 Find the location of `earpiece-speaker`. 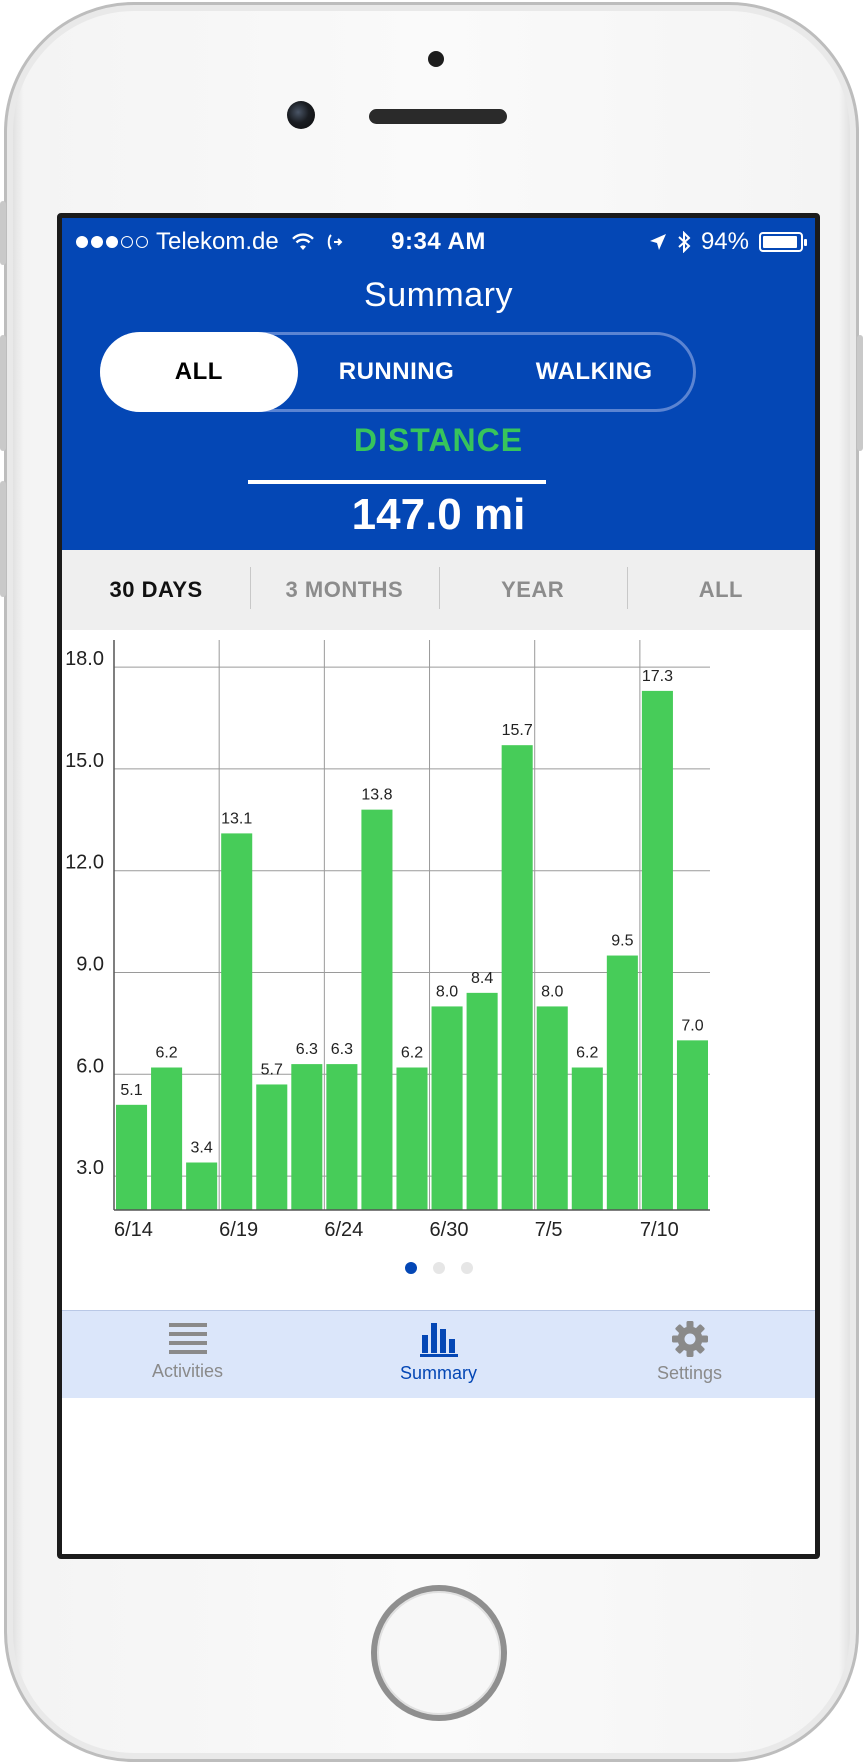

earpiece-speaker is located at coordinates (438, 116).